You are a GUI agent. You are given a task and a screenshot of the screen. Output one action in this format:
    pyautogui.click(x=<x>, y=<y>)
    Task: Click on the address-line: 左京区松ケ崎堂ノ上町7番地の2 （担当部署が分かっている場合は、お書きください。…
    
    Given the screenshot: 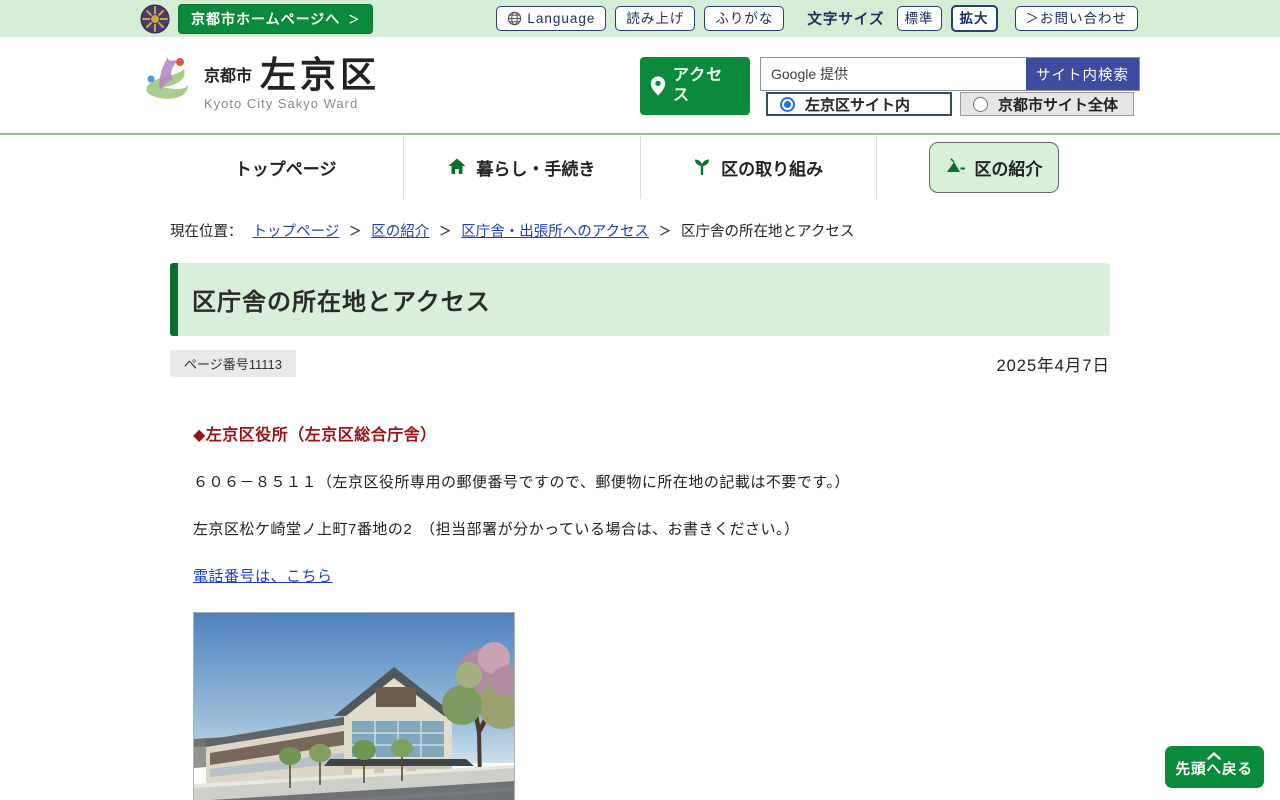 What is the action you would take?
    pyautogui.click(x=496, y=529)
    